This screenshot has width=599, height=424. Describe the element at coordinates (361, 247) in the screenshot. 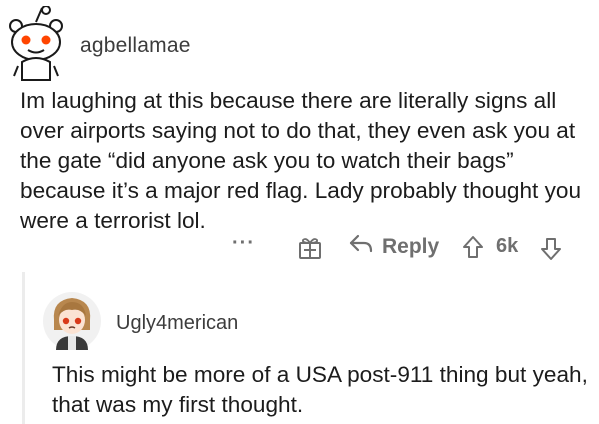

I see `reply-arrow-icon` at that location.